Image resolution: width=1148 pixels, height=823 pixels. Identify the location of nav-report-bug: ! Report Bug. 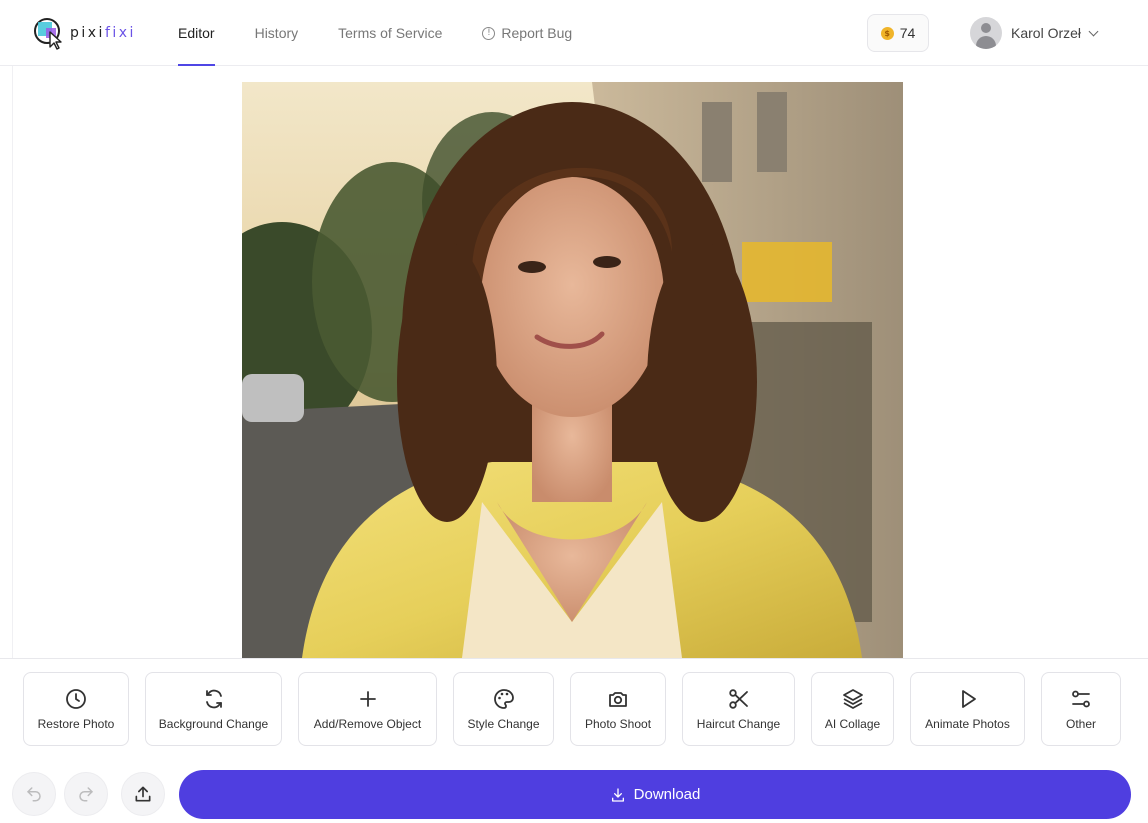
(527, 33).